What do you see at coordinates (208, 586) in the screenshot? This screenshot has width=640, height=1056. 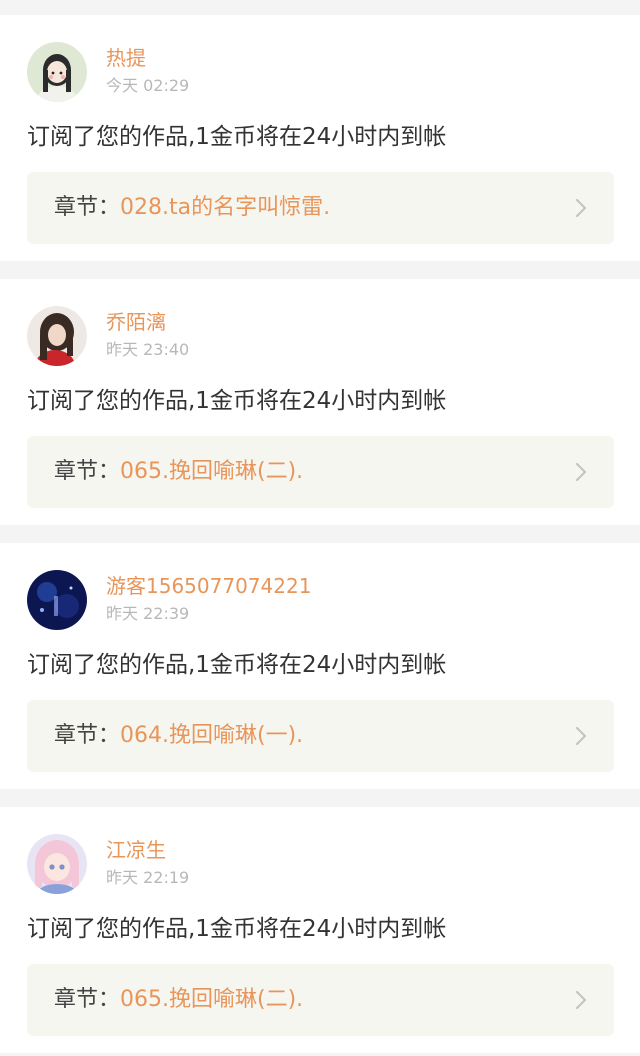 I see `username: 游客1565077074221` at bounding box center [208, 586].